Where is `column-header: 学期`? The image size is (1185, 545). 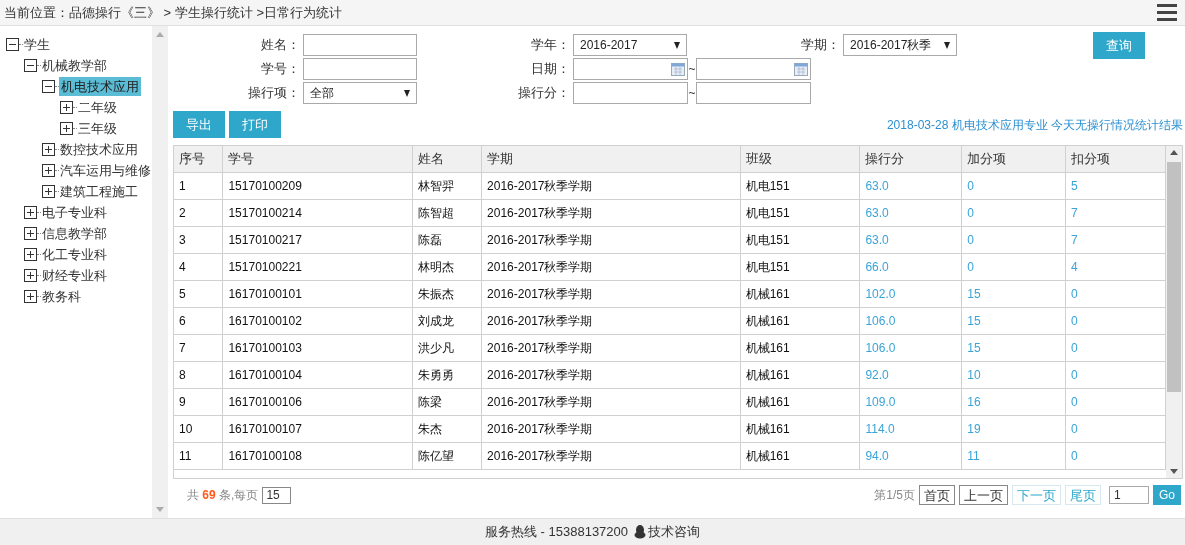
column-header: 学期 is located at coordinates (611, 159).